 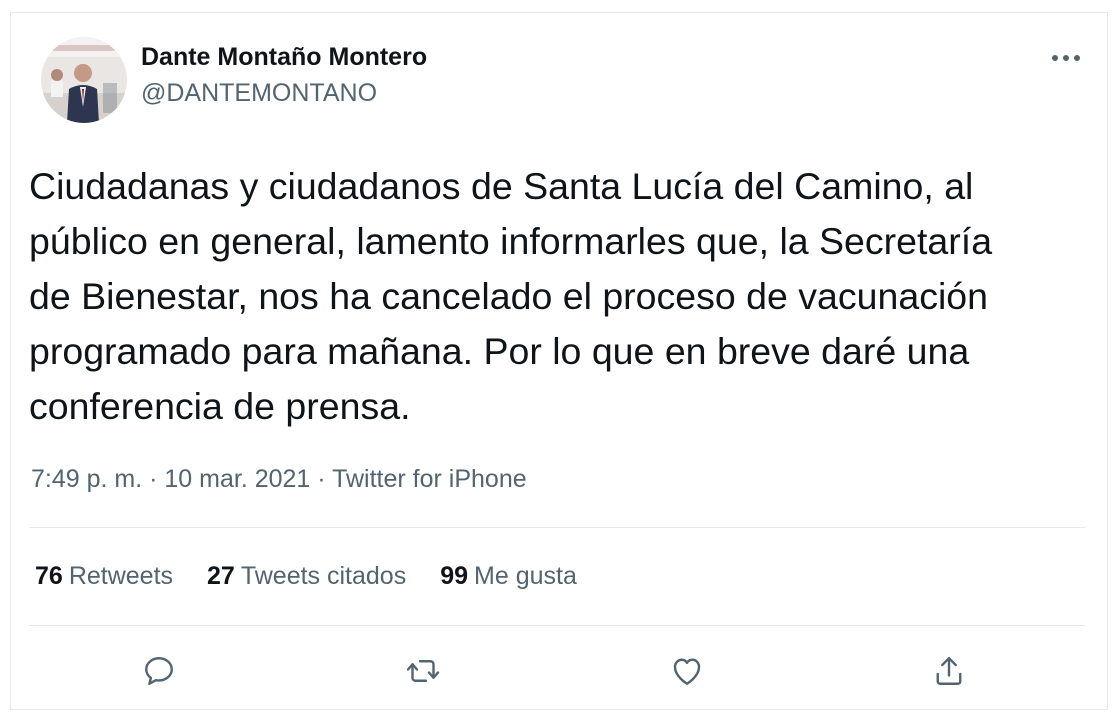 What do you see at coordinates (49, 576) in the screenshot?
I see `retweets-count: 76` at bounding box center [49, 576].